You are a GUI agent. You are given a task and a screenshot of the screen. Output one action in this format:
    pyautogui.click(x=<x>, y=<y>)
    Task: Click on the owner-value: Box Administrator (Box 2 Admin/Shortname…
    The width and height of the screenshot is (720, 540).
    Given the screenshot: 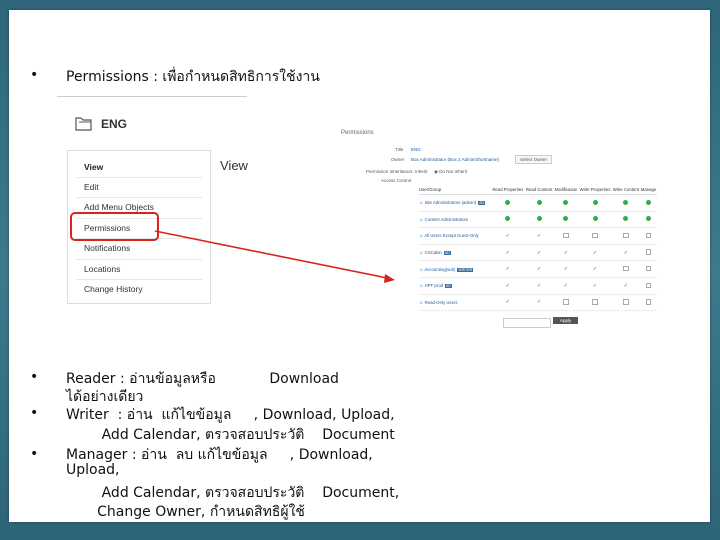 What is the action you would take?
    pyautogui.click(x=455, y=159)
    